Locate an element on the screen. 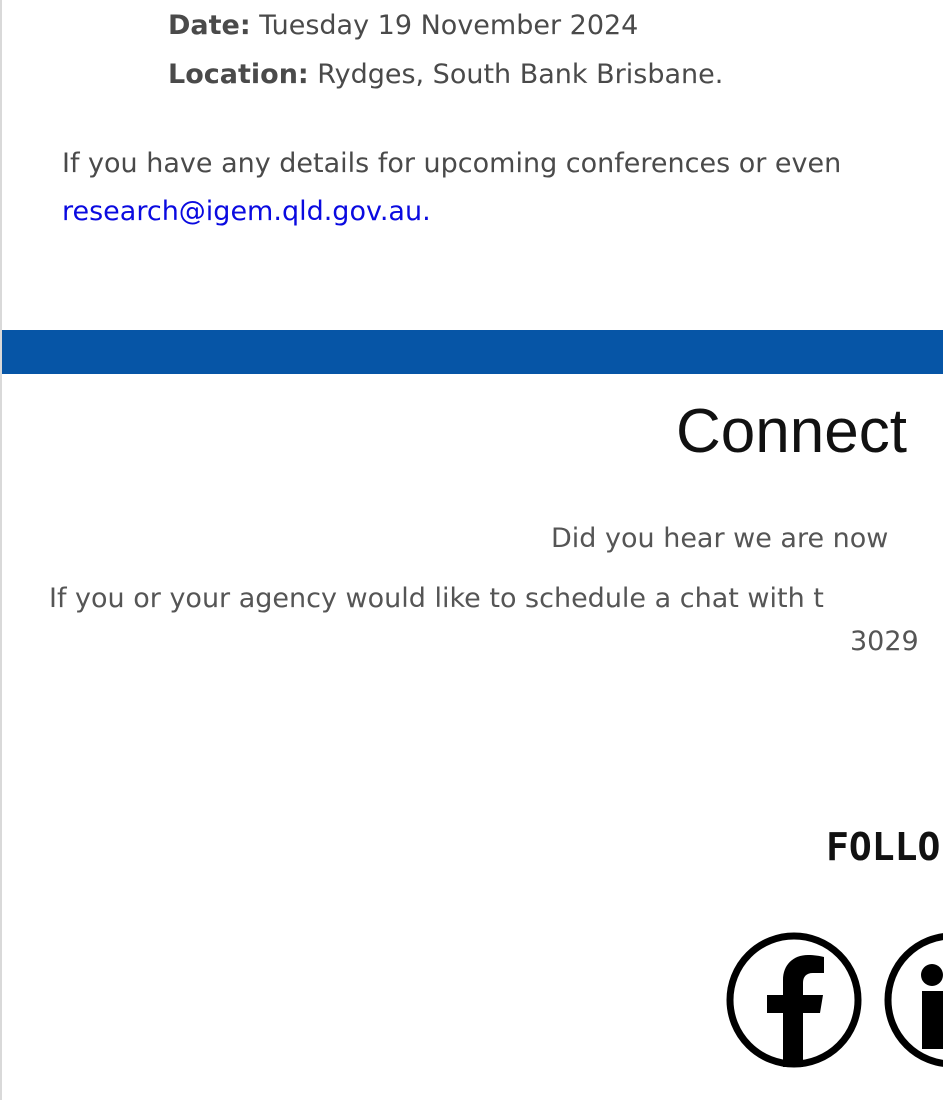 The width and height of the screenshot is (943, 1100). facebook-icon is located at coordinates (800, 1000).